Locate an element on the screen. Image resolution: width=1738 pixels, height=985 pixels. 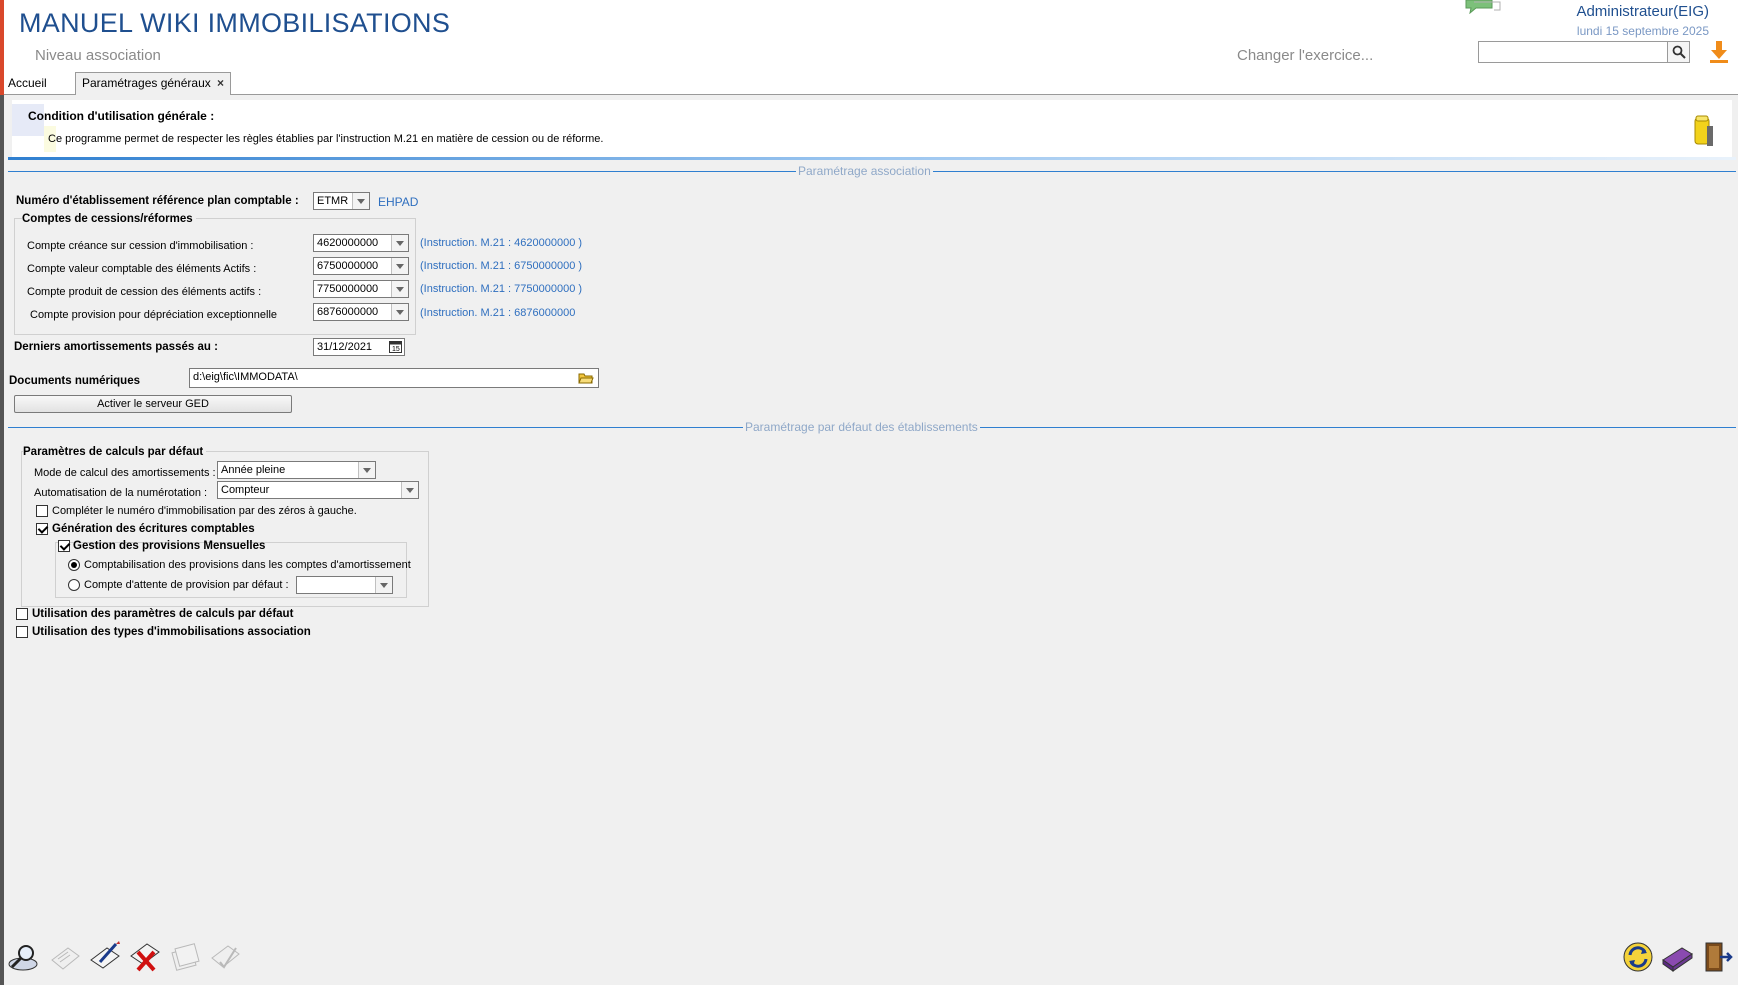
produit-account-value: 7750000000 is located at coordinates (348, 289).